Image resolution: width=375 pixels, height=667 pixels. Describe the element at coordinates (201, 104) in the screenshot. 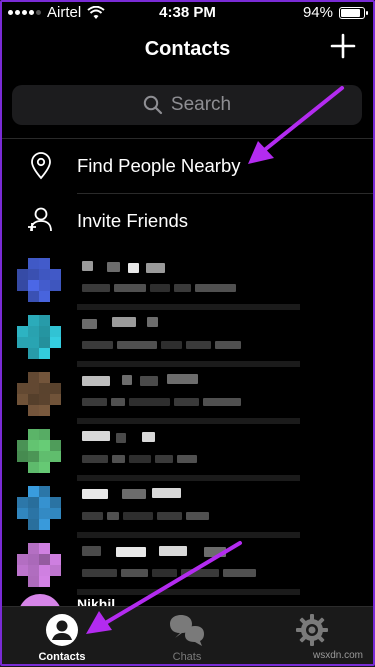

I see `search-placeholder: Search` at that location.